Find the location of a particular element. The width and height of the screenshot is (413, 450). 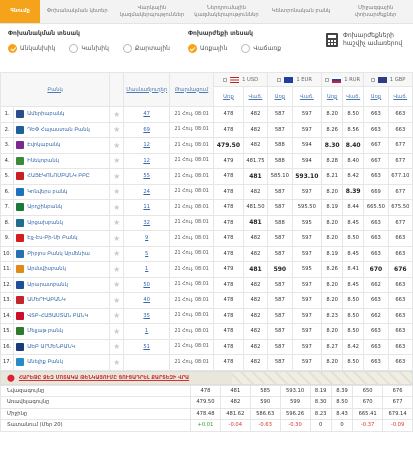

branches-cell: 40 is located at coordinates (147, 300).